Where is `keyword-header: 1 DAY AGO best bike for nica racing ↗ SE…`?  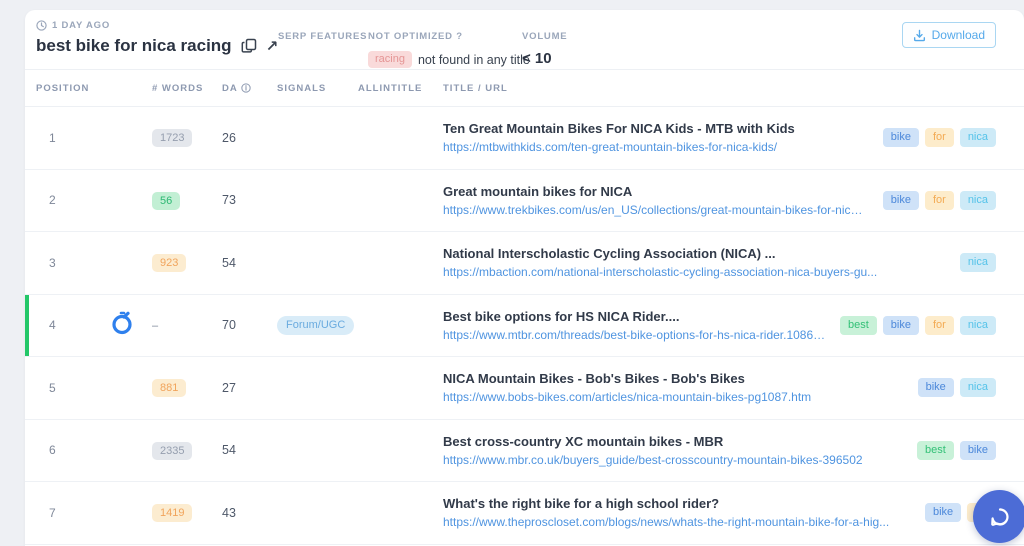 keyword-header: 1 DAY AGO best bike for nica racing ↗ SE… is located at coordinates (524, 40).